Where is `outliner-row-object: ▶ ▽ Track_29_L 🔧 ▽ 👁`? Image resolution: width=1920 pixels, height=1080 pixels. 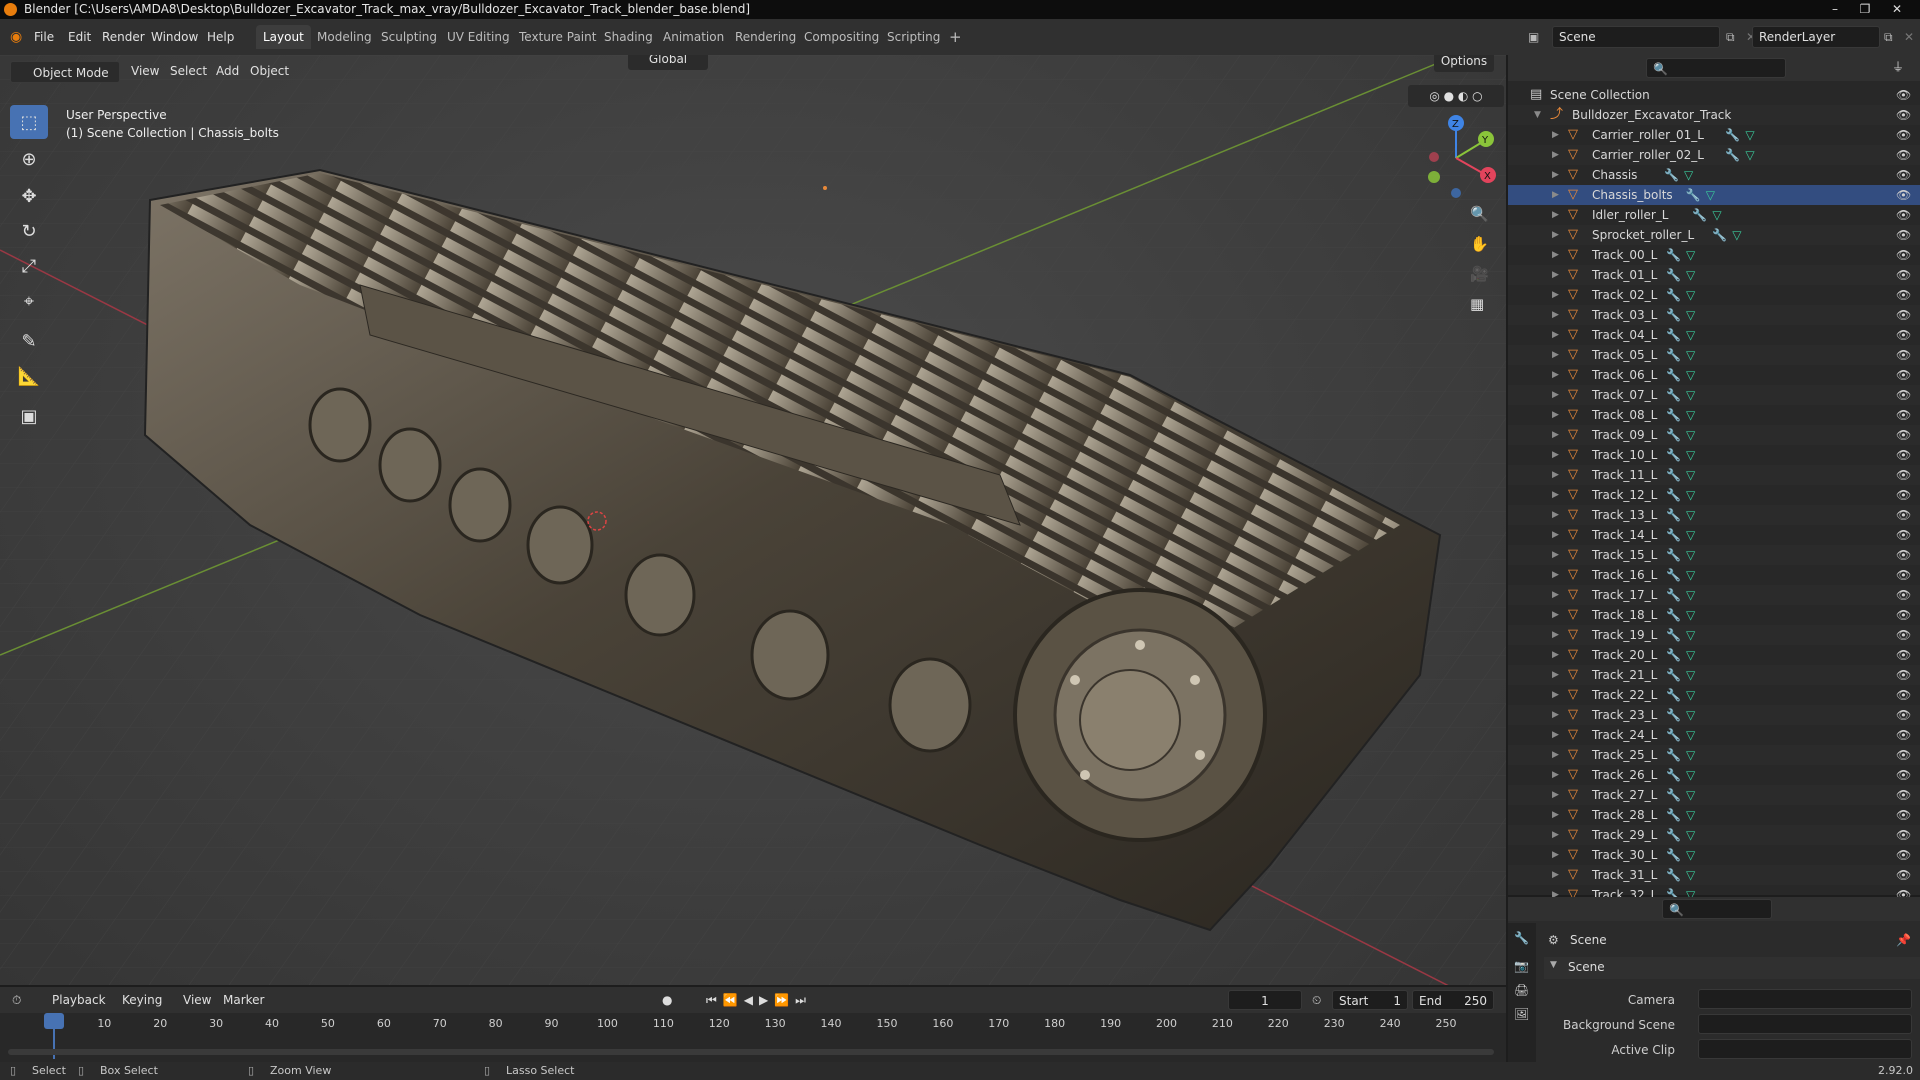
outliner-row-object: ▶ ▽ Track_29_L 🔧 ▽ 👁 is located at coordinates (1714, 835).